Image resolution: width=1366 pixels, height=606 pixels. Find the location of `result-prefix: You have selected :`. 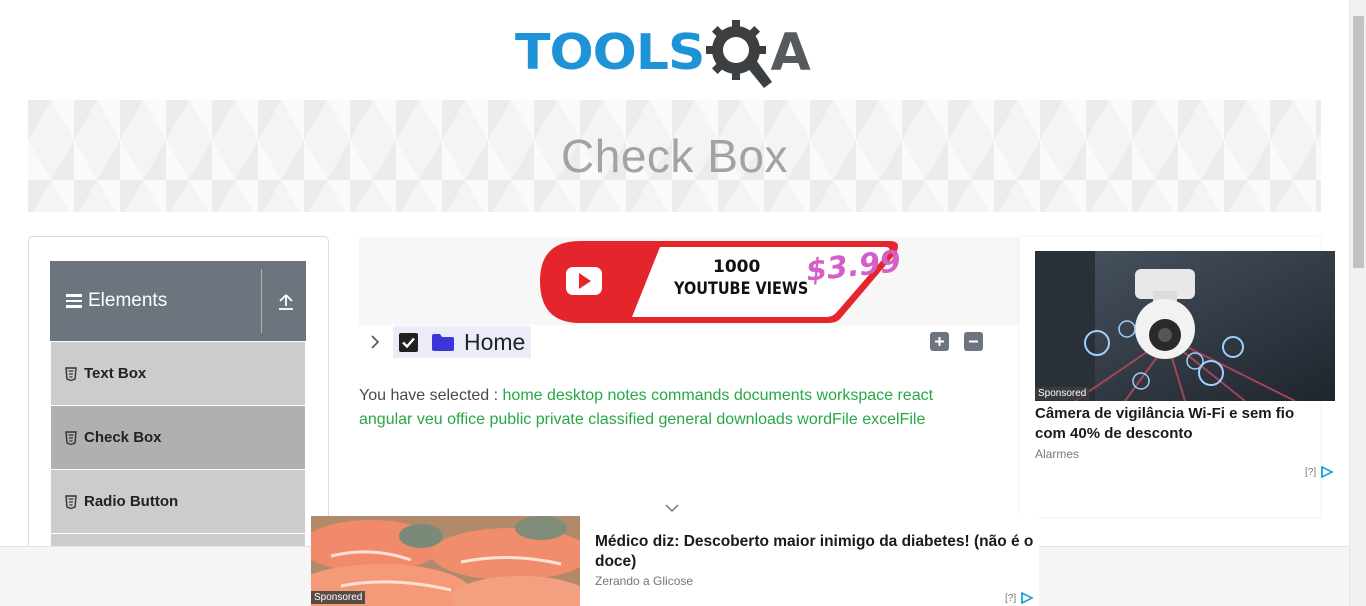

result-prefix: You have selected : is located at coordinates (429, 395).